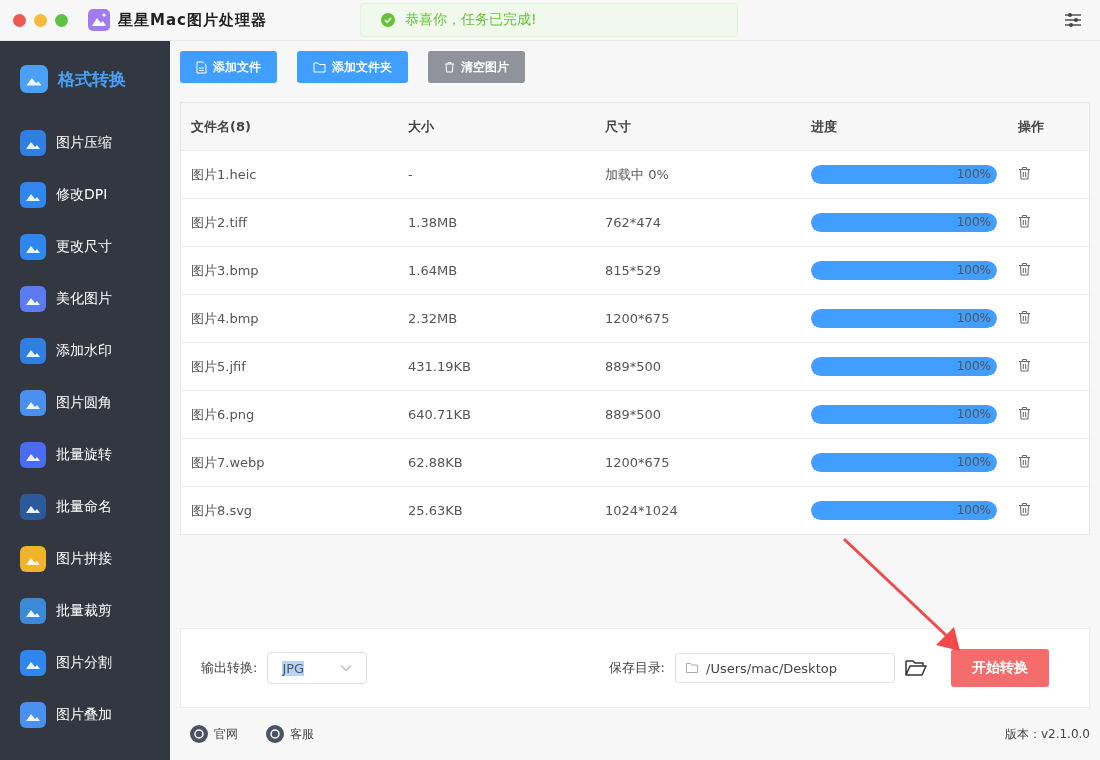  Describe the element at coordinates (1031, 126) in the screenshot. I see `column-header: 操作` at that location.